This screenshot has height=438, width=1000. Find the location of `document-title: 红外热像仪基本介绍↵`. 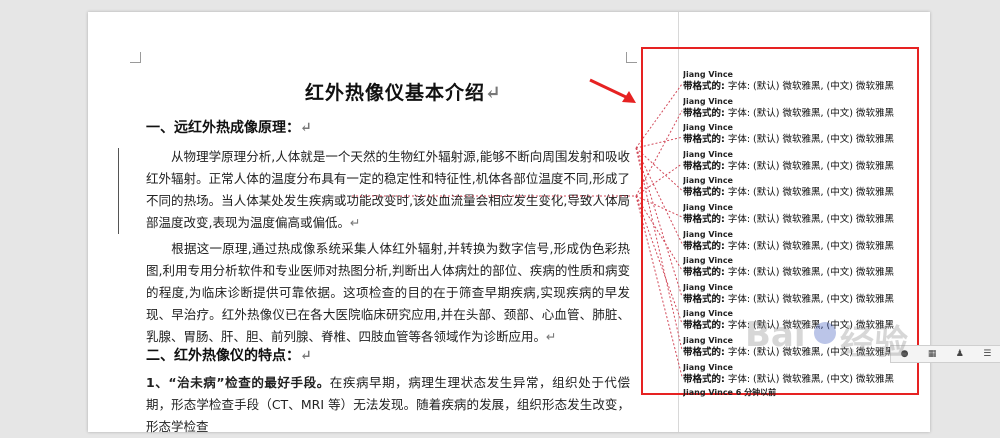

document-title: 红外热像仪基本介绍↵ is located at coordinates (403, 91).